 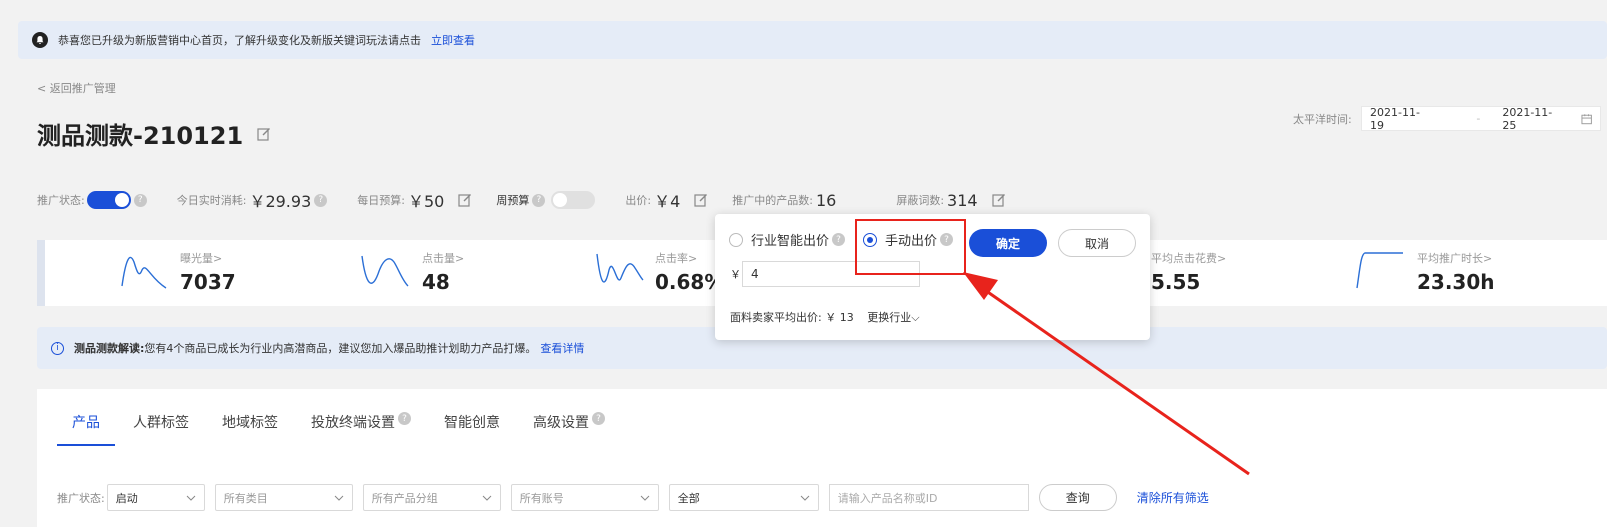 I want to click on search-placeholder: 请输入产品名称或ID, so click(x=887, y=498).